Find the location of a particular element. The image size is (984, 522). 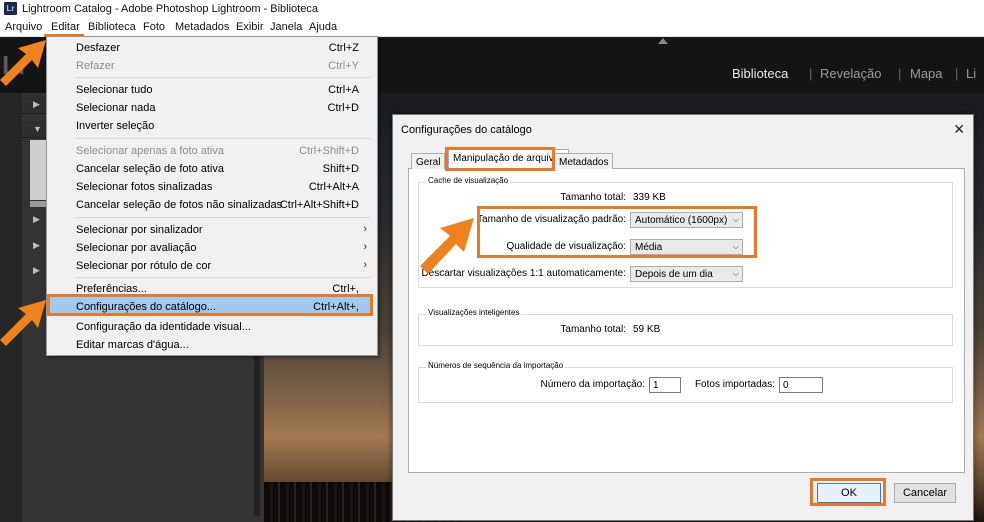

menu-item-shortcut: Ctrl+Y is located at coordinates (343, 66).